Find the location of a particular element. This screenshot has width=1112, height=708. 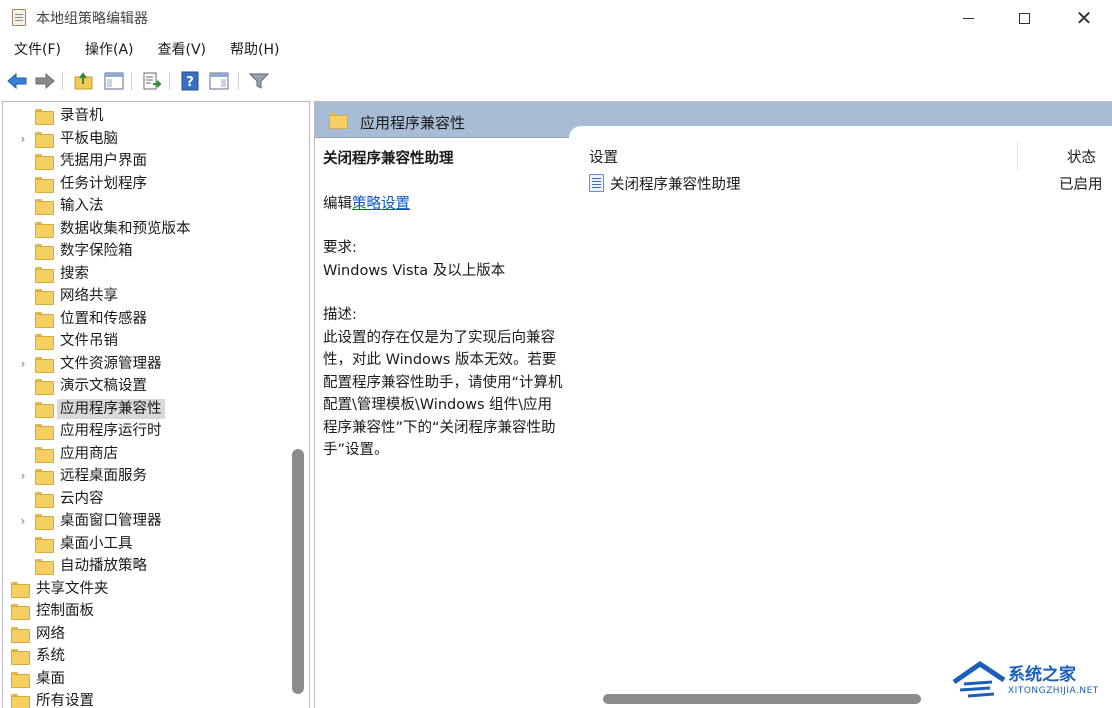

tree-item: 文件吊销 is located at coordinates (146, 341).